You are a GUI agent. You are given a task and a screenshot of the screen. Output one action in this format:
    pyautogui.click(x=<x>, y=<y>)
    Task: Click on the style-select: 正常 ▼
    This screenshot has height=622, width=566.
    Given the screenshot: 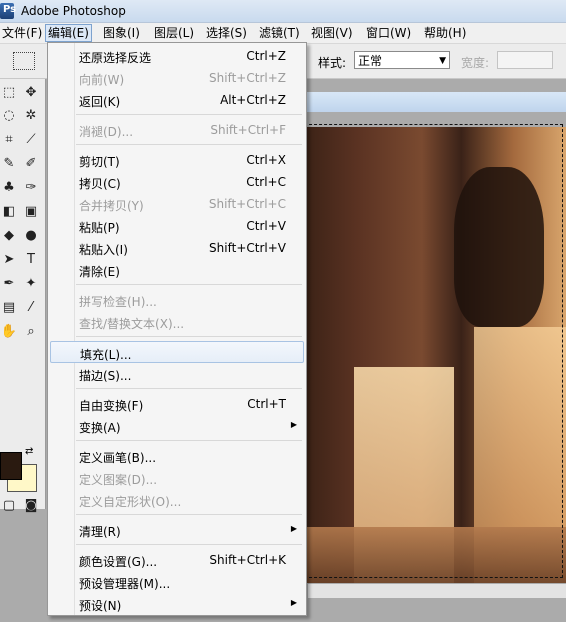 What is the action you would take?
    pyautogui.click(x=402, y=60)
    